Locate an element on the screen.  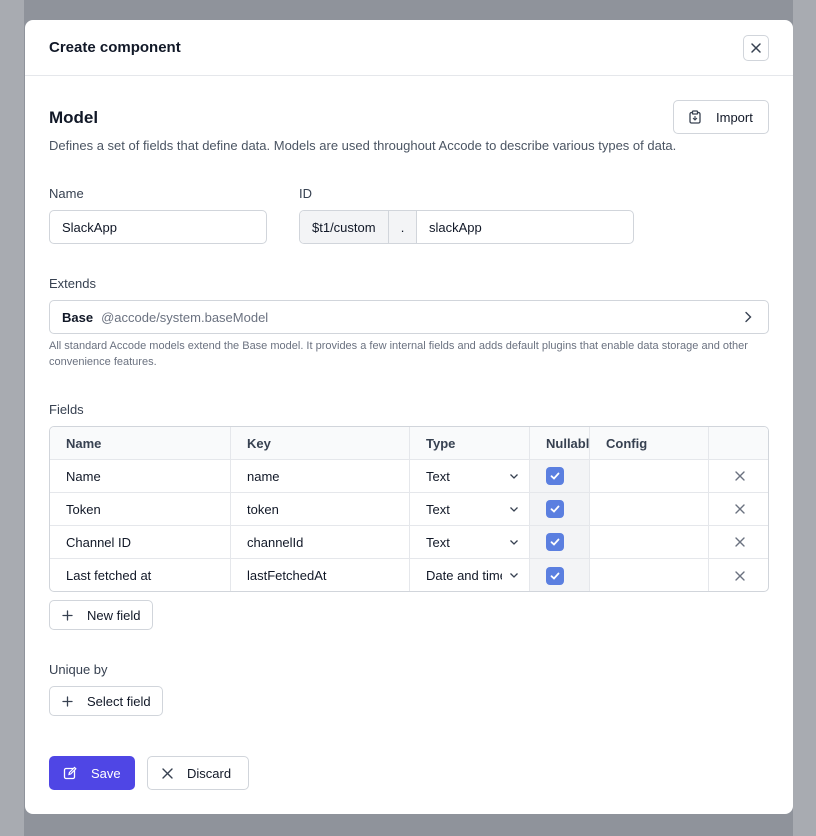
id-input: slackApp is located at coordinates (525, 227).